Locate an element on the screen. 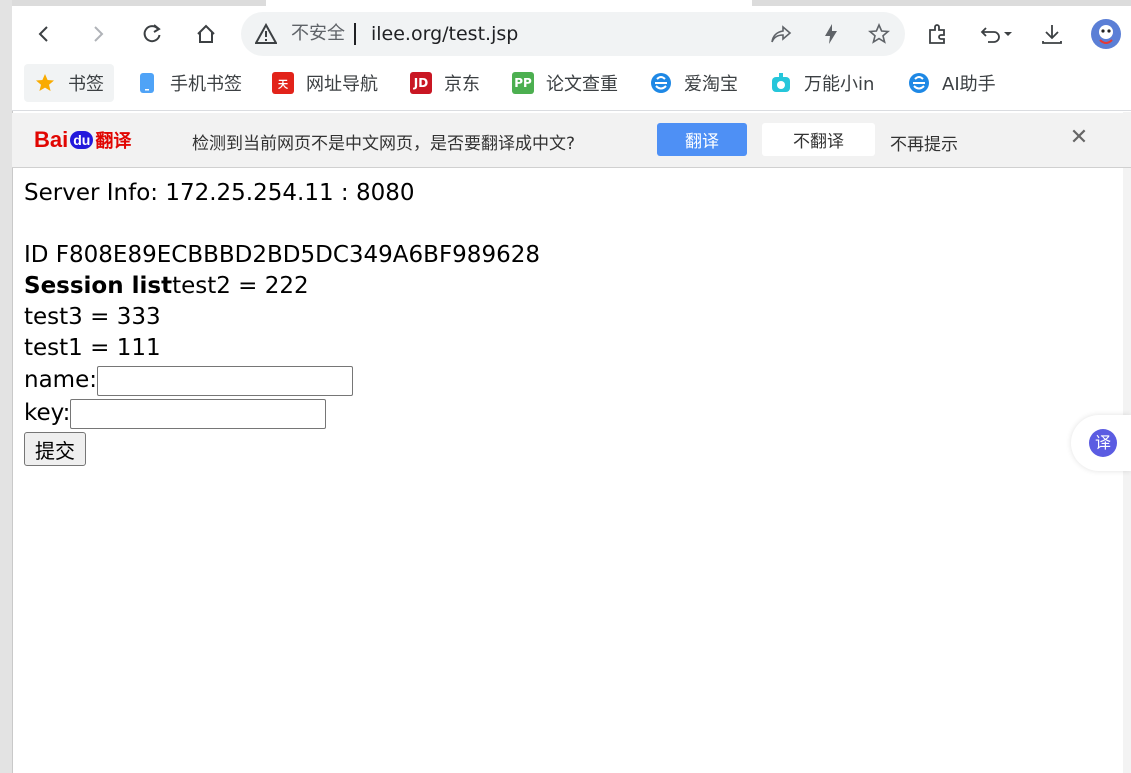  address-bar: 不安全 ilee.org/test.jsp is located at coordinates (573, 34).